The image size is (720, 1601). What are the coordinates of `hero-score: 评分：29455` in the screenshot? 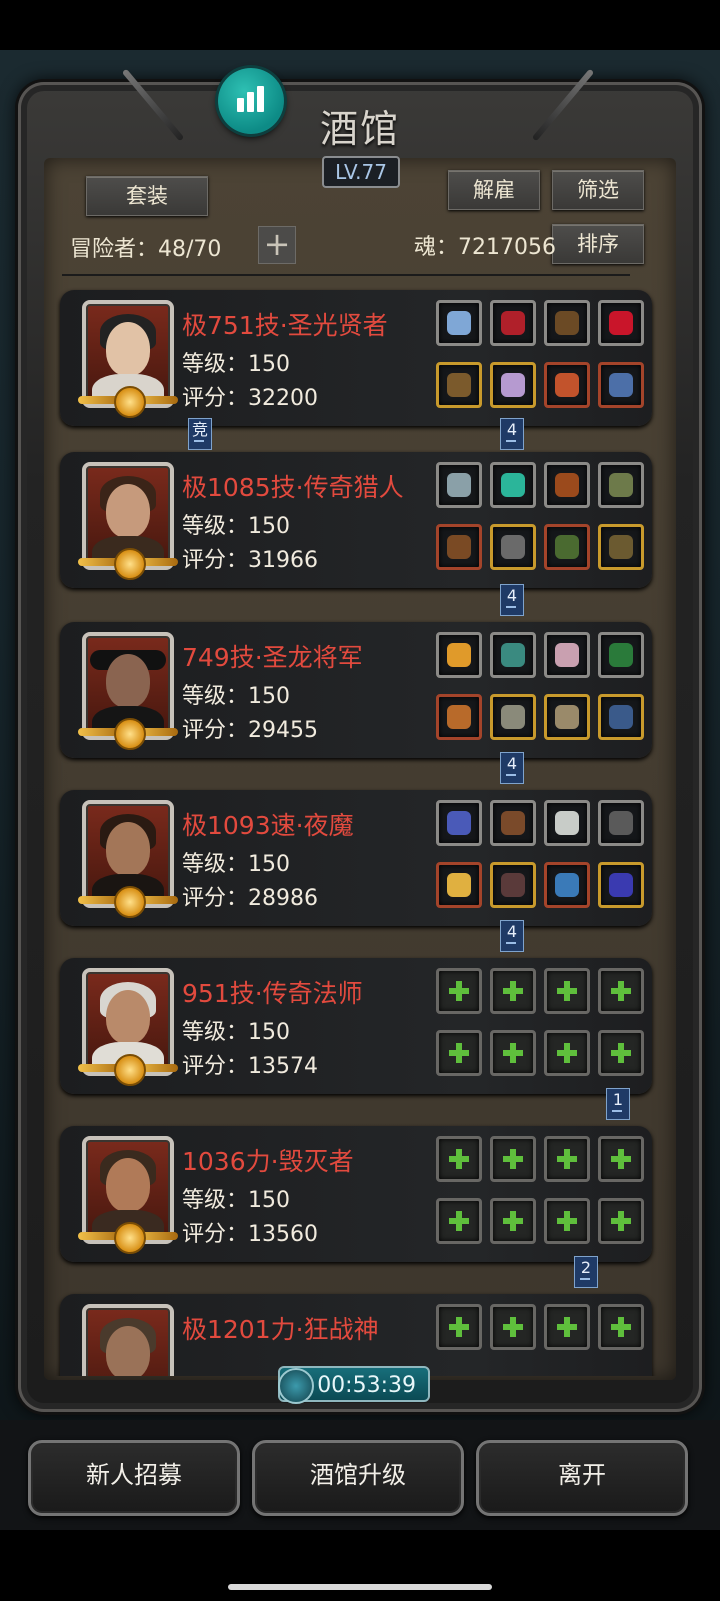 It's located at (250, 730).